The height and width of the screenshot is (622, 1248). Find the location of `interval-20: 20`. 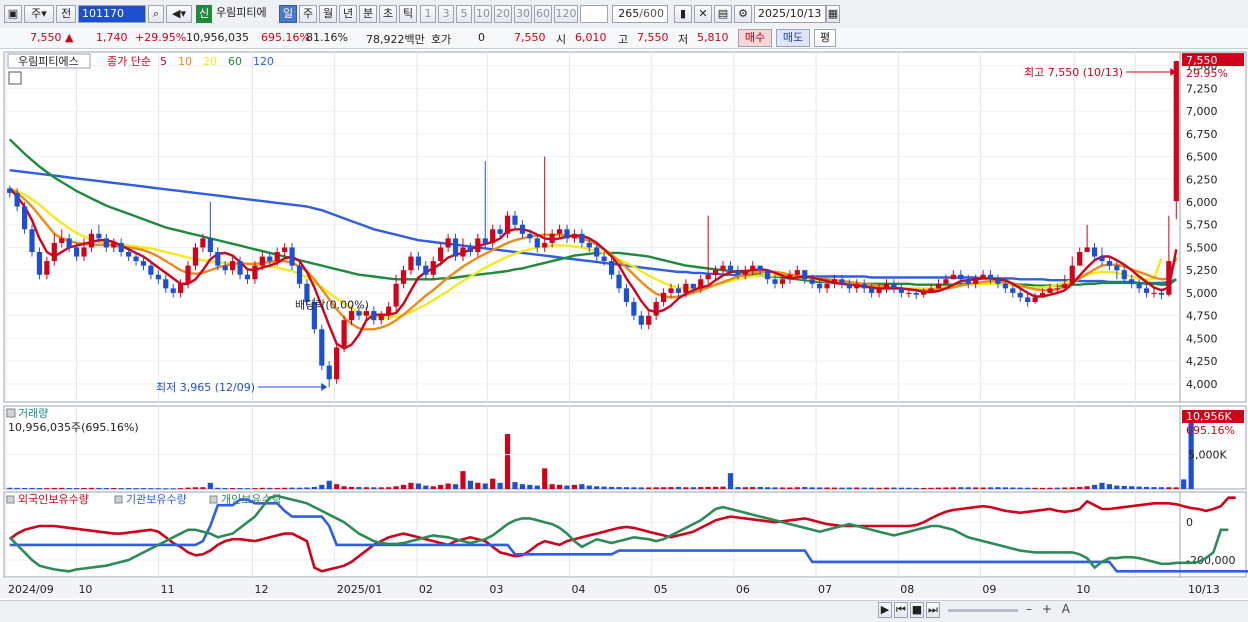

interval-20: 20 is located at coordinates (503, 14).